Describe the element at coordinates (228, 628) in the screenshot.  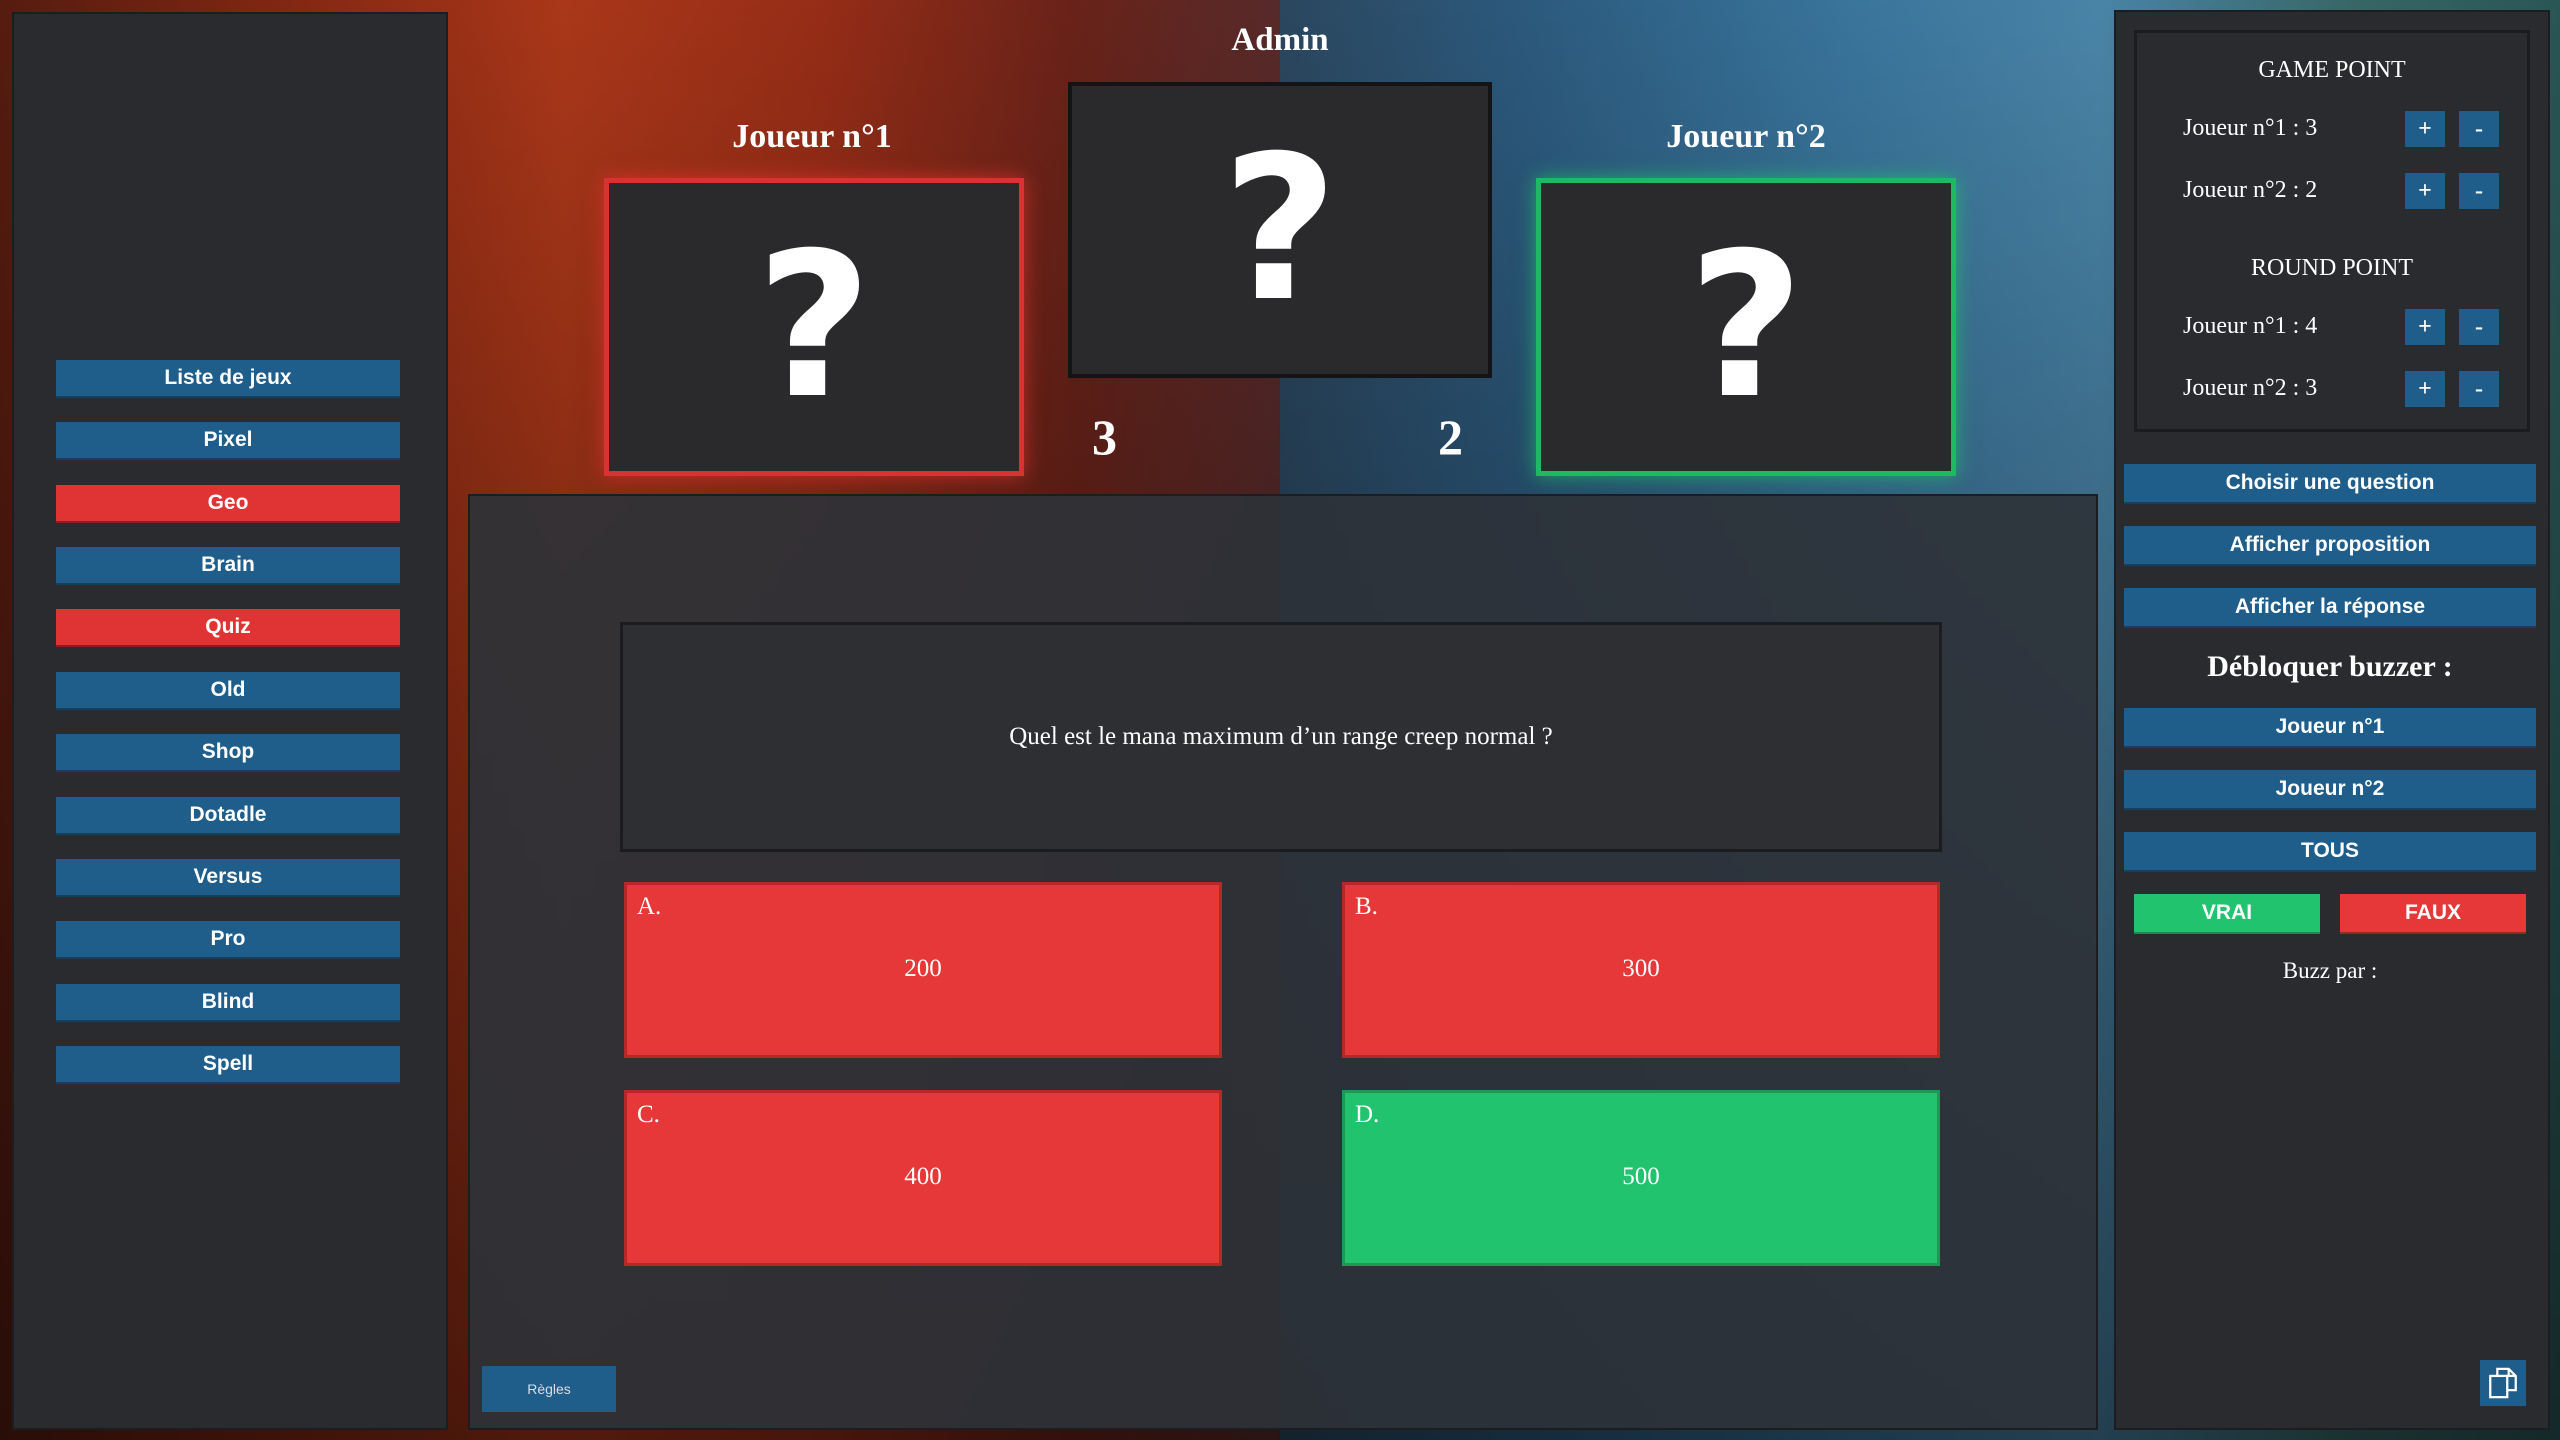
I see `game-quiz-button: Quiz` at that location.